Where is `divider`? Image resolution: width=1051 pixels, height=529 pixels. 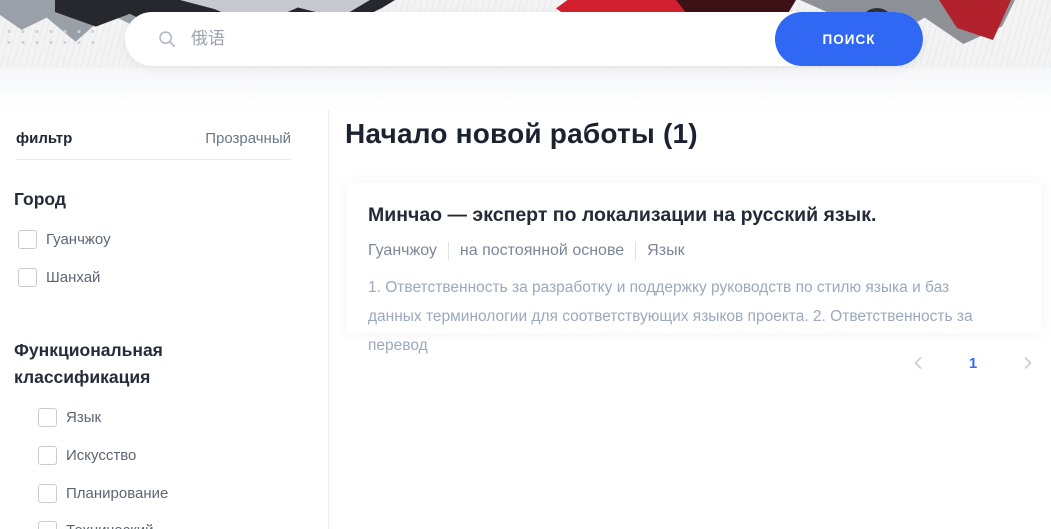 divider is located at coordinates (153, 159).